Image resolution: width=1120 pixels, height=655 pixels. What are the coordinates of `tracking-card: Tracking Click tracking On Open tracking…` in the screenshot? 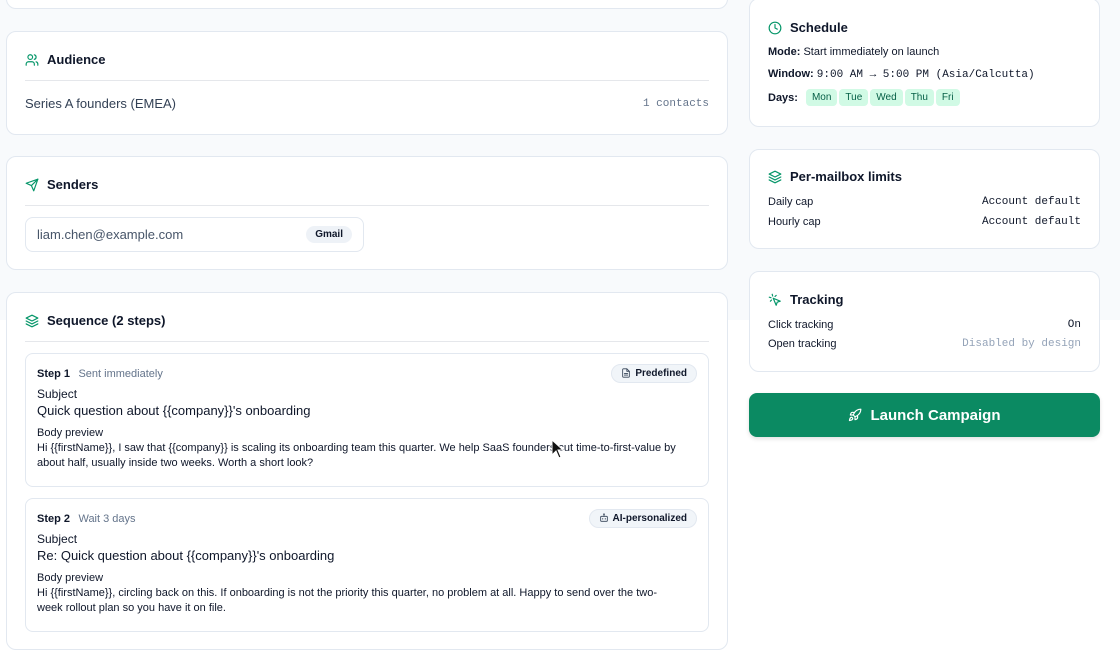 It's located at (924, 321).